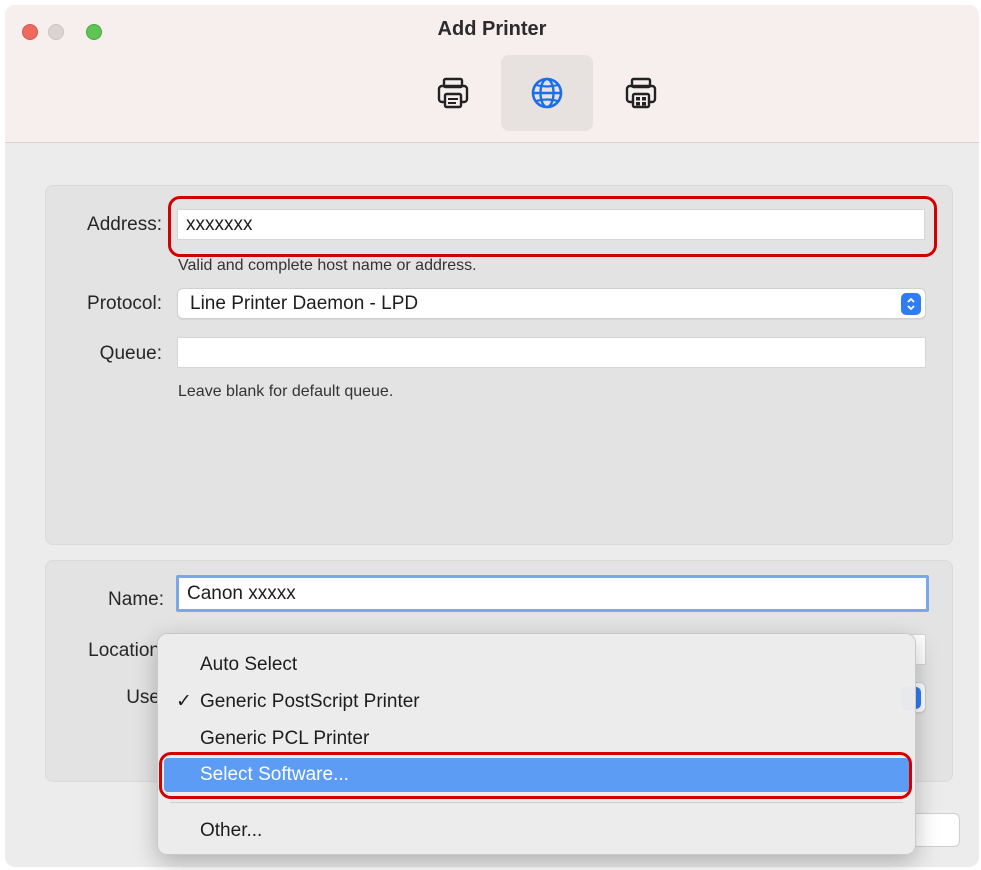  Describe the element at coordinates (286, 391) in the screenshot. I see `queue-hint: Leave blank for default queue.` at that location.